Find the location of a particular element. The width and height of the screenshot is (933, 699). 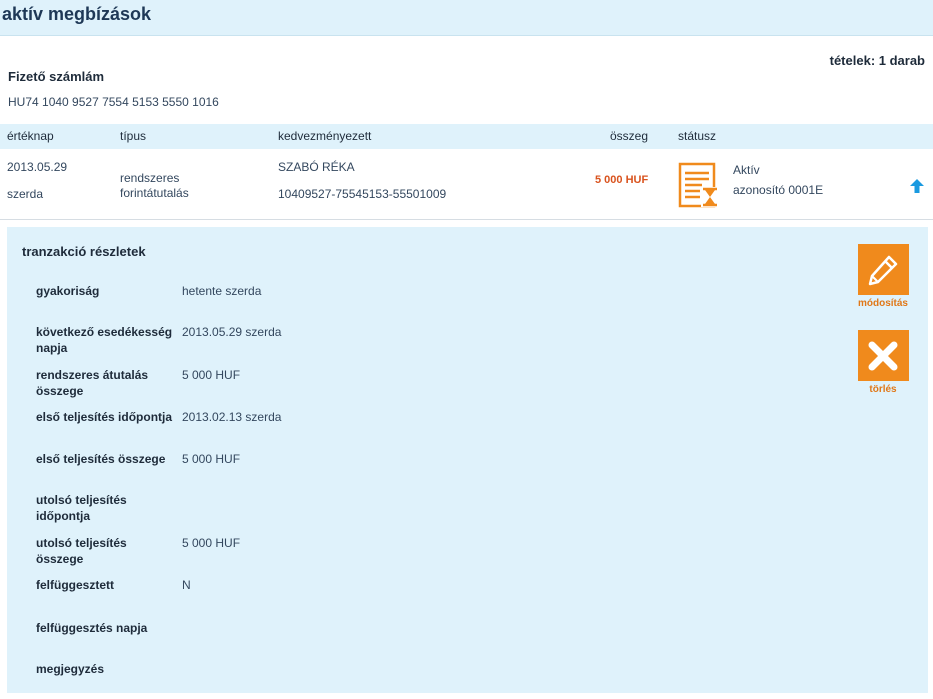

row-status: Aktív is located at coordinates (746, 170).